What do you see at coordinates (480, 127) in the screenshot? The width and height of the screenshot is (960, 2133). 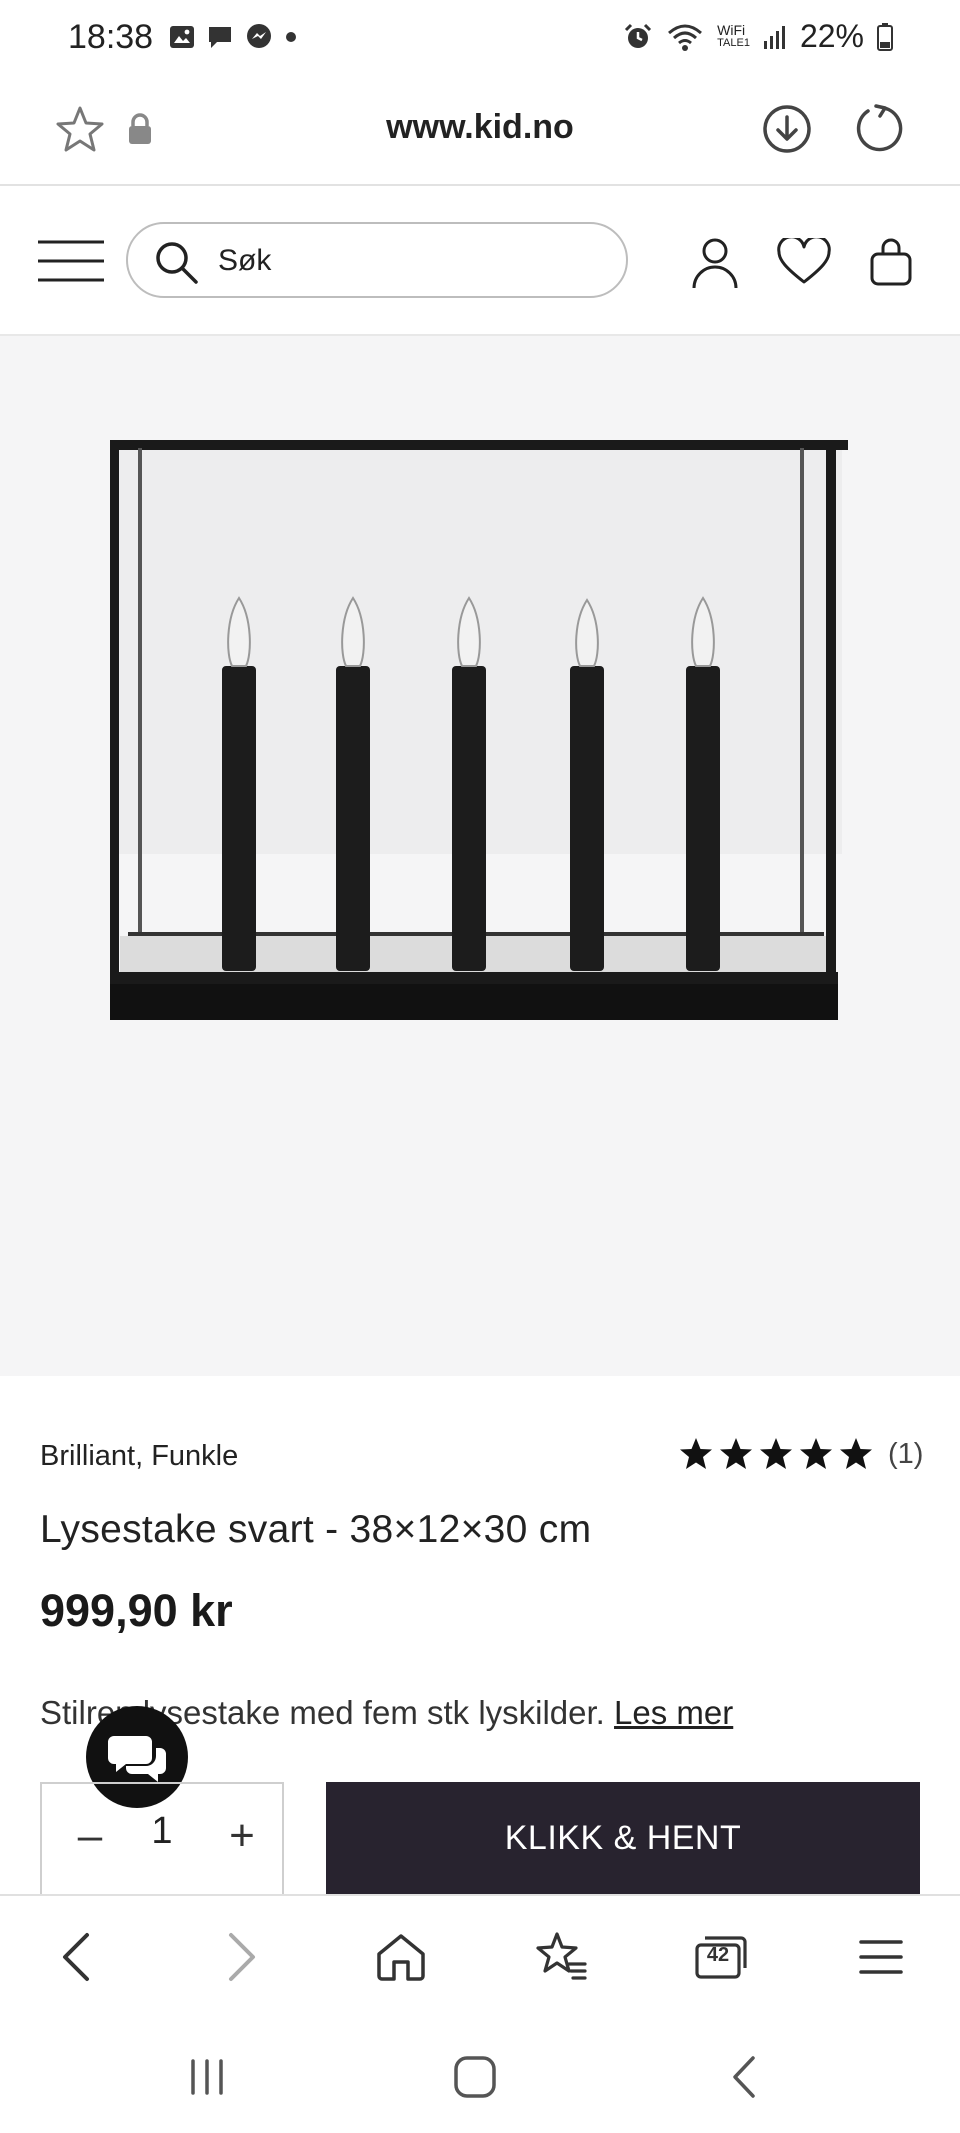 I see `url-text: www.kid.no` at bounding box center [480, 127].